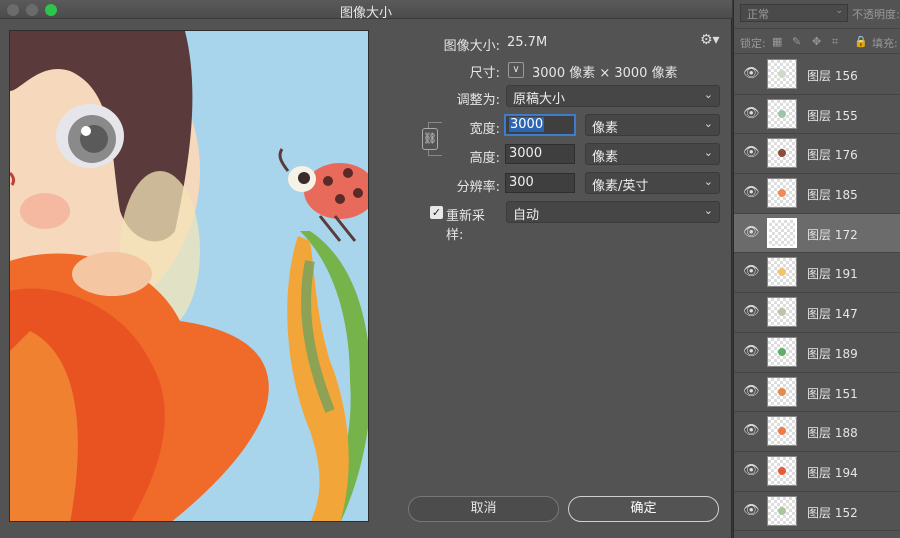  I want to click on ok-button: 确定, so click(643, 509).